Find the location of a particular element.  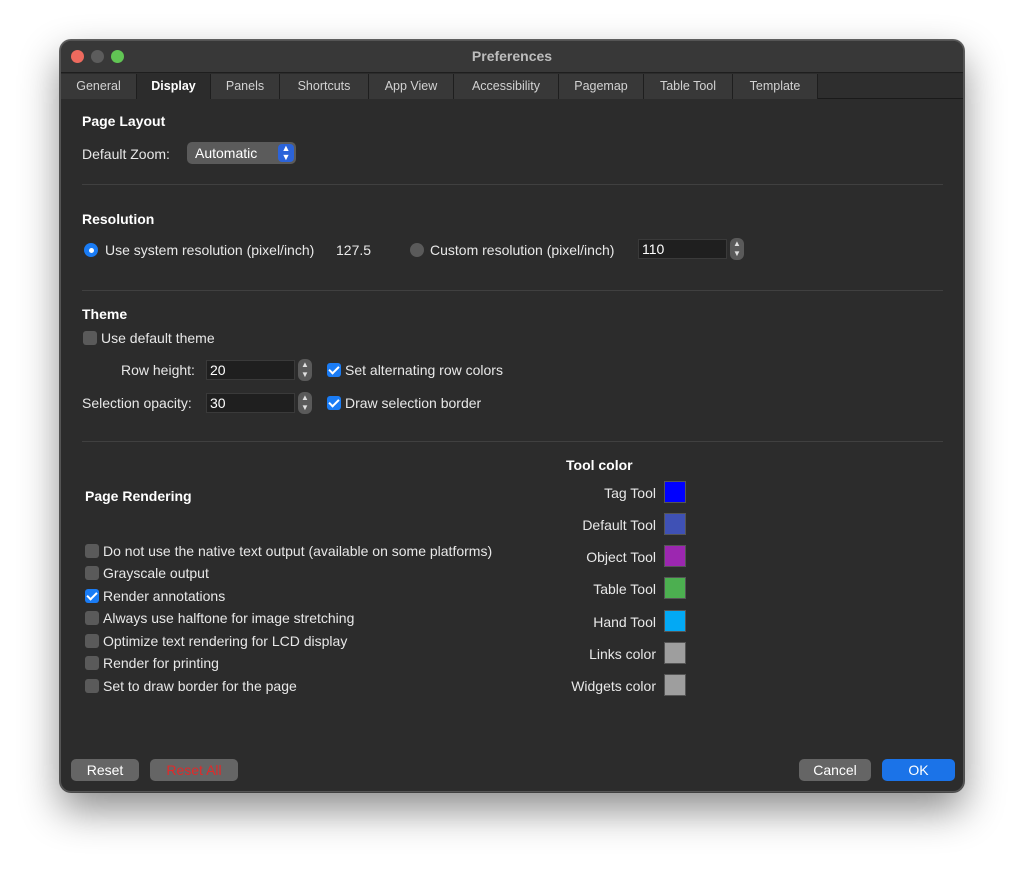

row-height-stepper: ▲ ▼ is located at coordinates (305, 370).